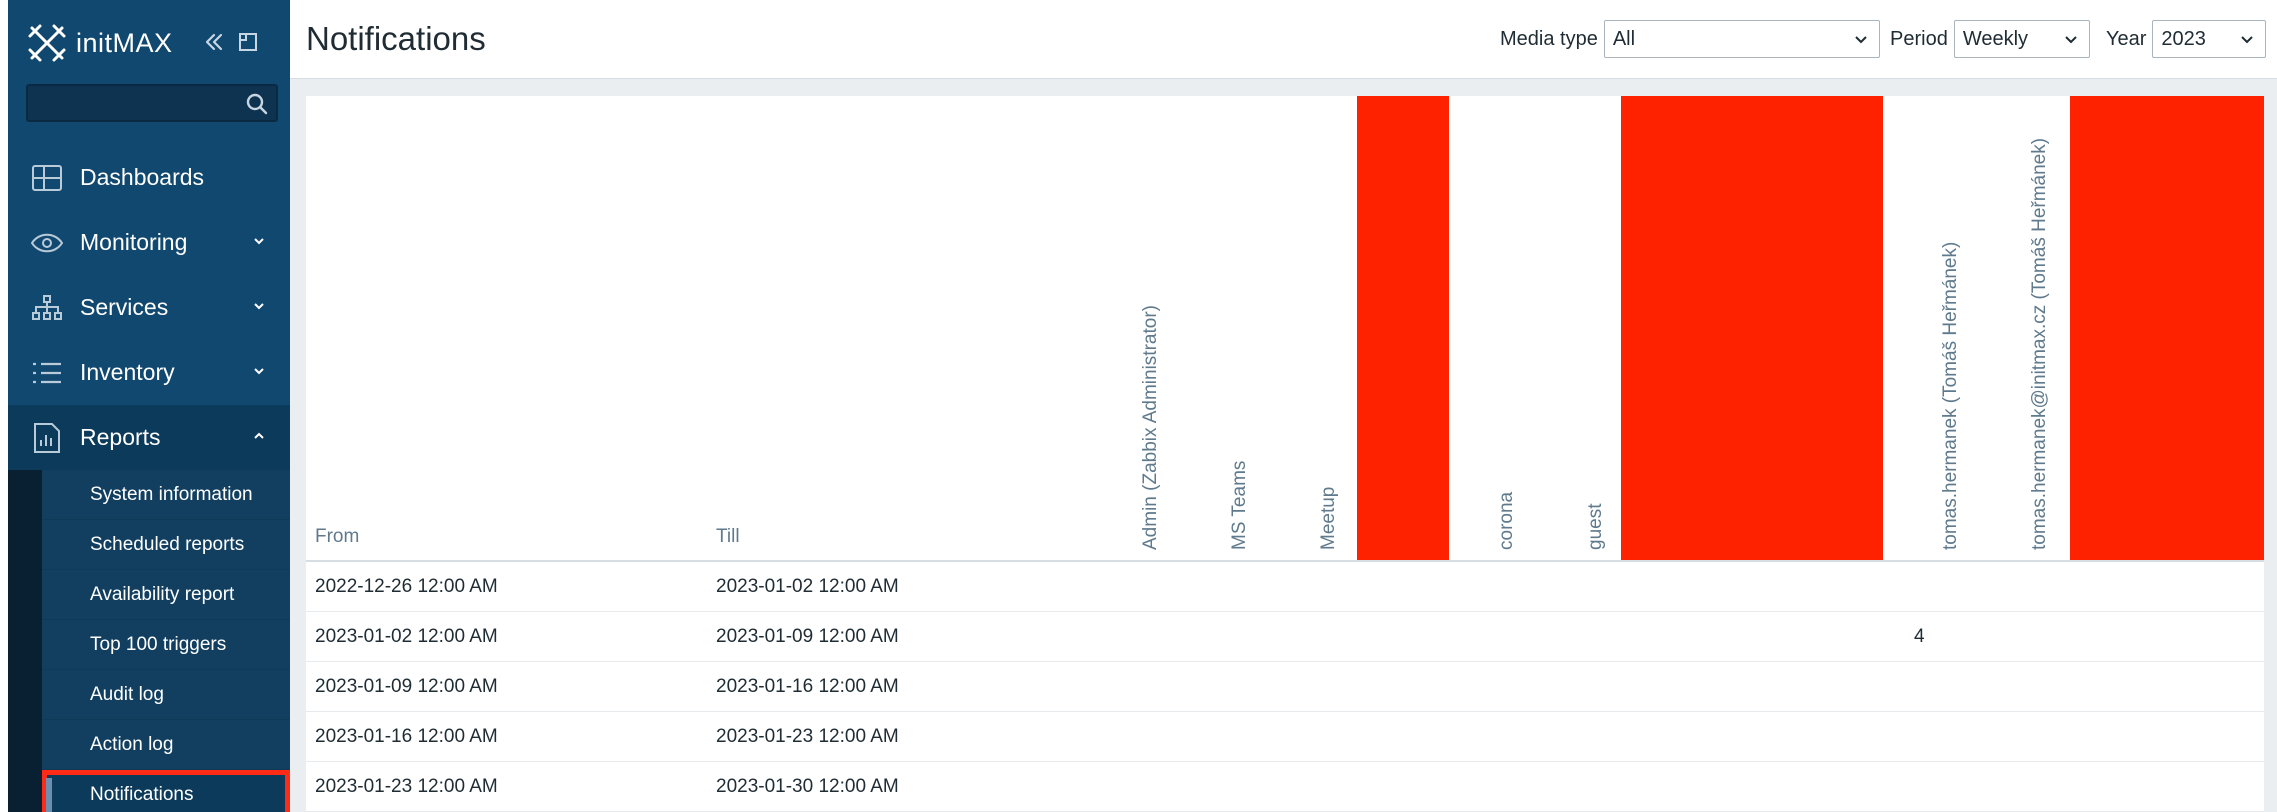 Image resolution: width=2277 pixels, height=812 pixels. I want to click on year-filter: Year 2023, so click(2186, 39).